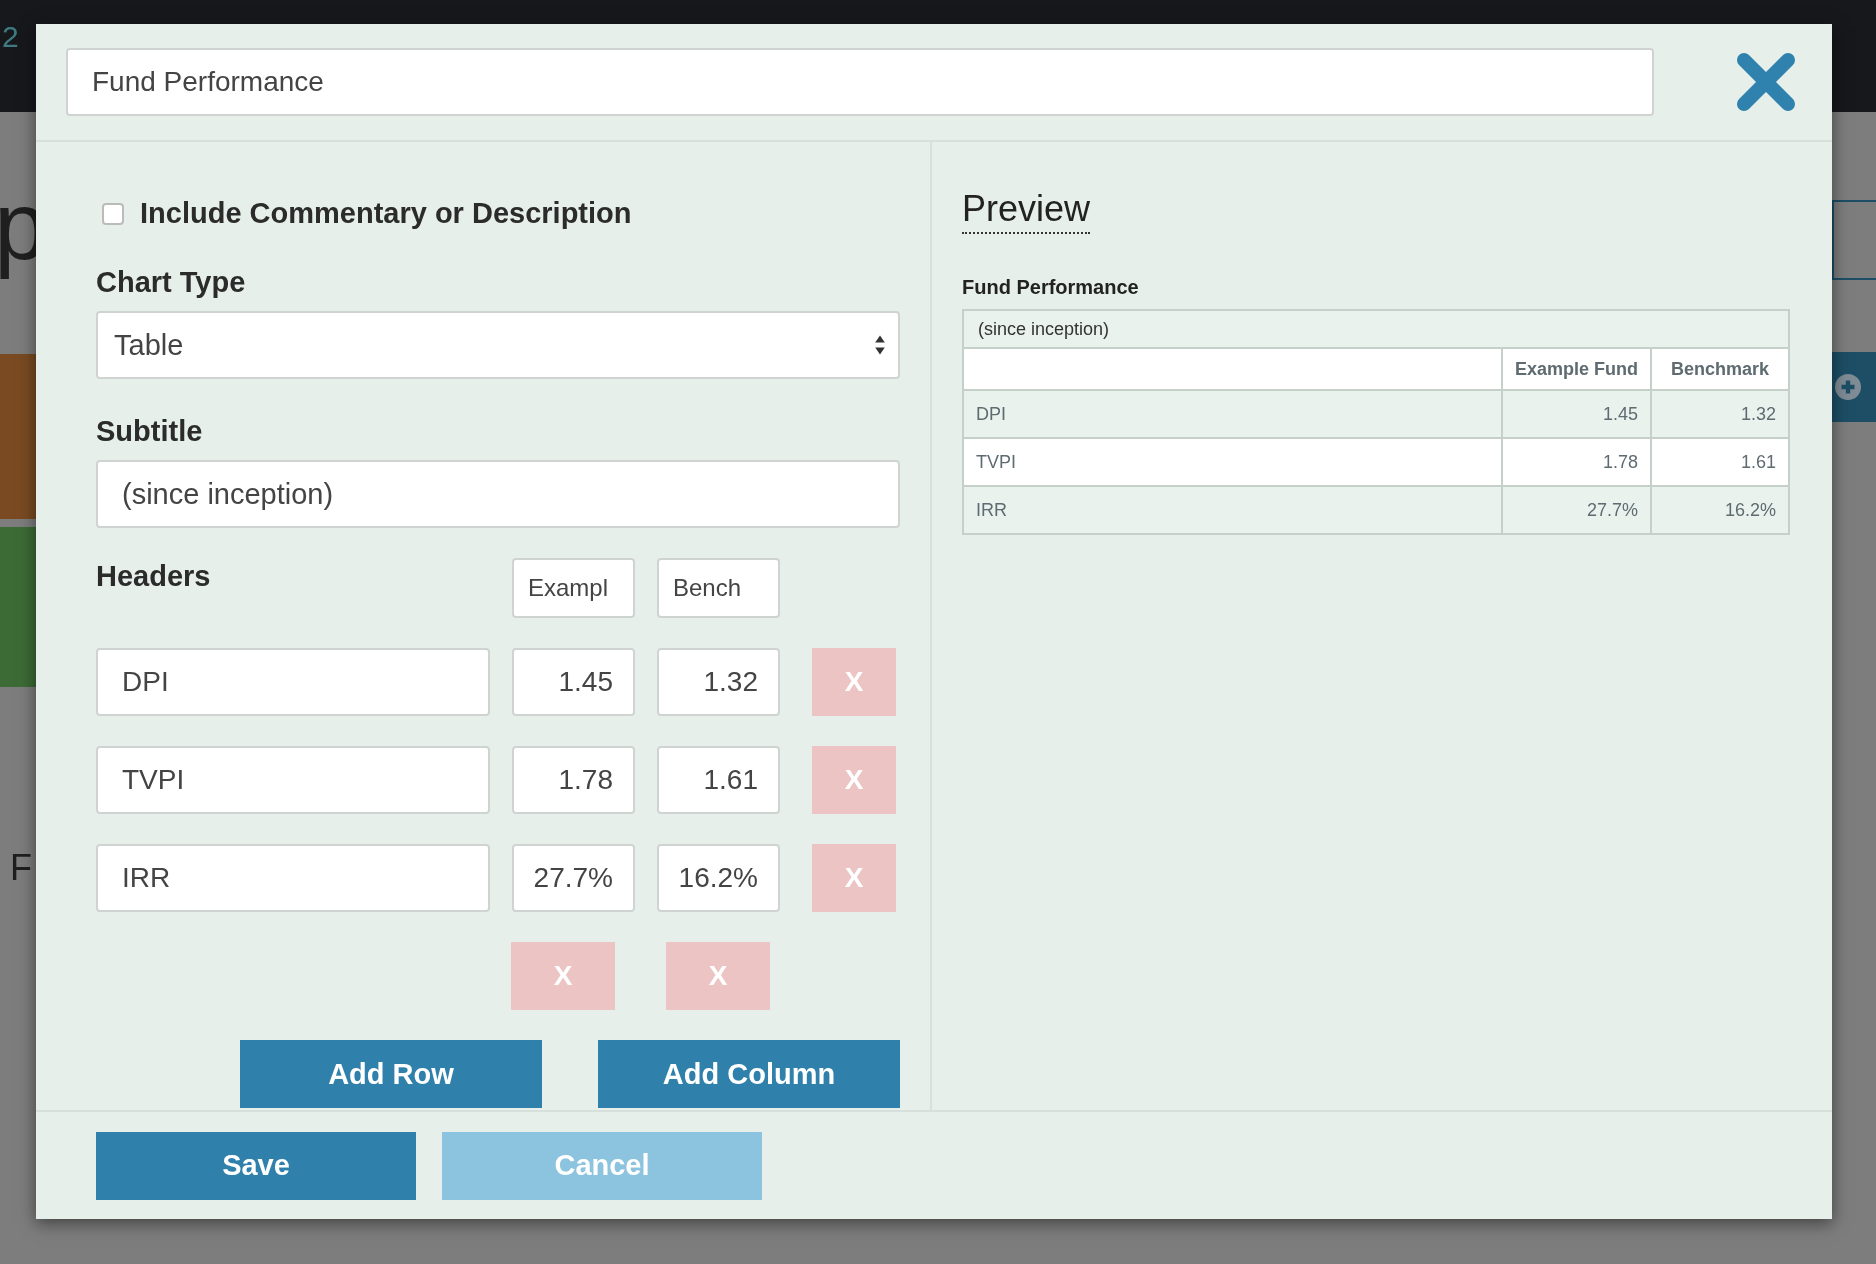 This screenshot has width=1876, height=1264. What do you see at coordinates (1848, 387) in the screenshot?
I see `add-icon` at bounding box center [1848, 387].